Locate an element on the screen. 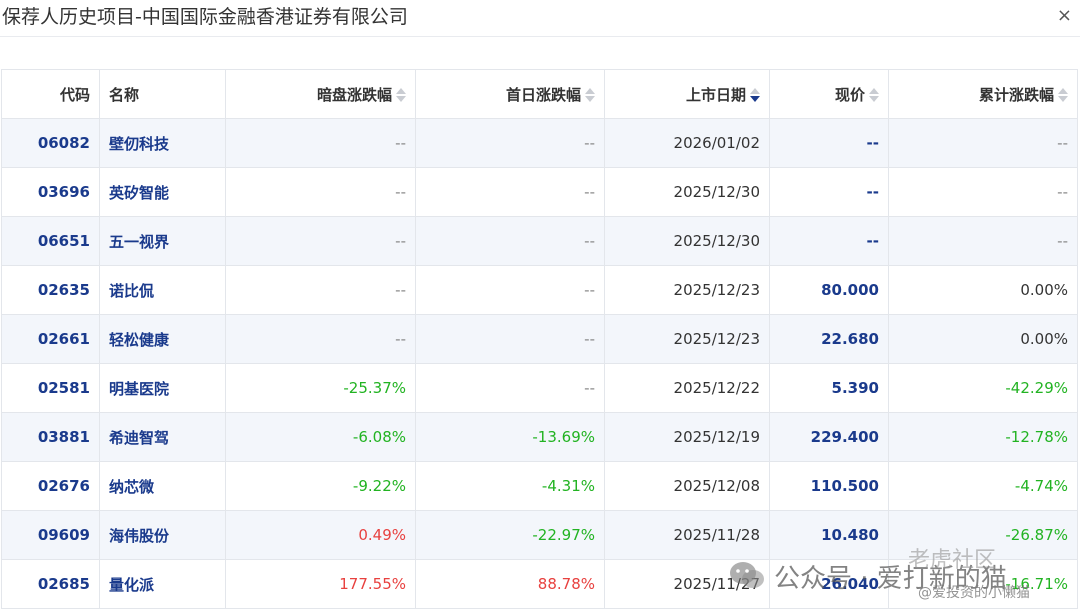 The width and height of the screenshot is (1080, 616). column-header-cumulative-change: 累计涨跌幅 is located at coordinates (983, 94).